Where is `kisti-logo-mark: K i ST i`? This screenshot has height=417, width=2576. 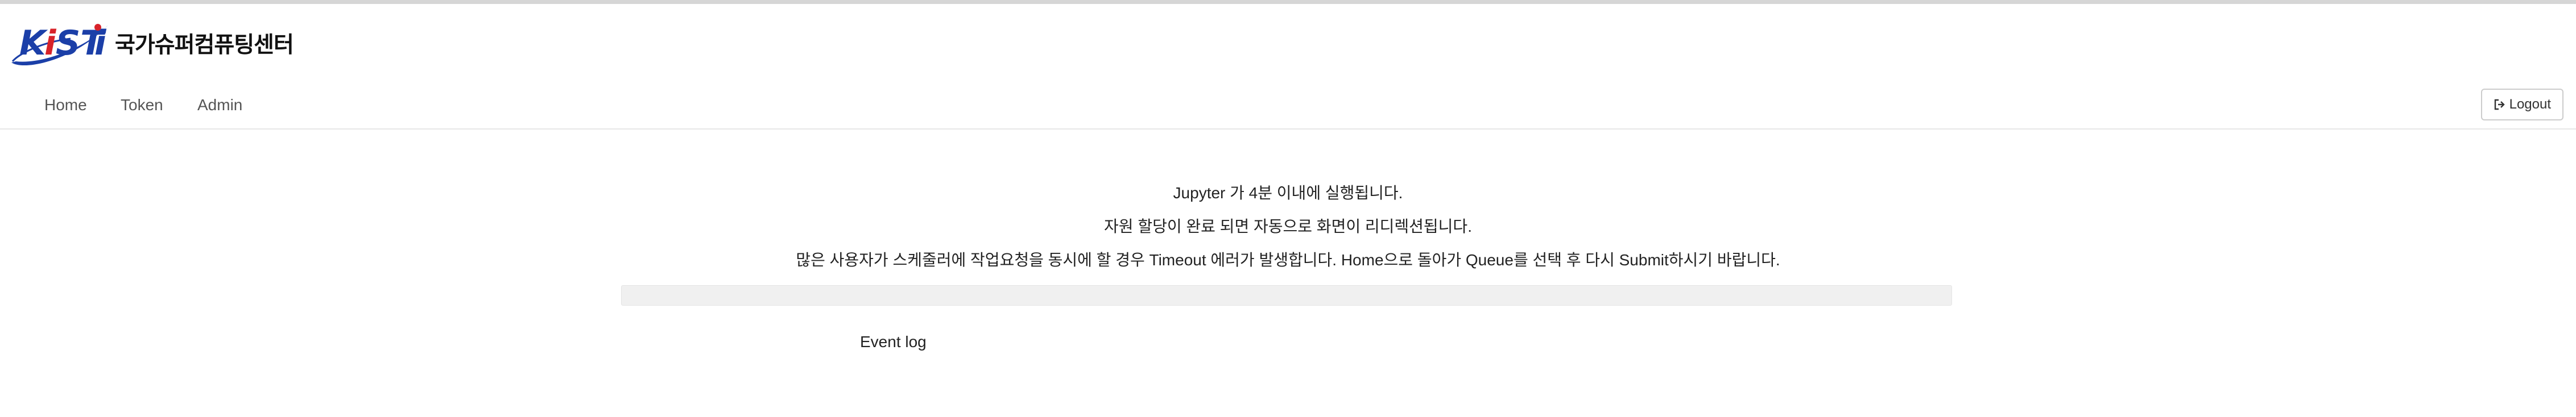 kisti-logo-mark: K i ST i is located at coordinates (59, 44).